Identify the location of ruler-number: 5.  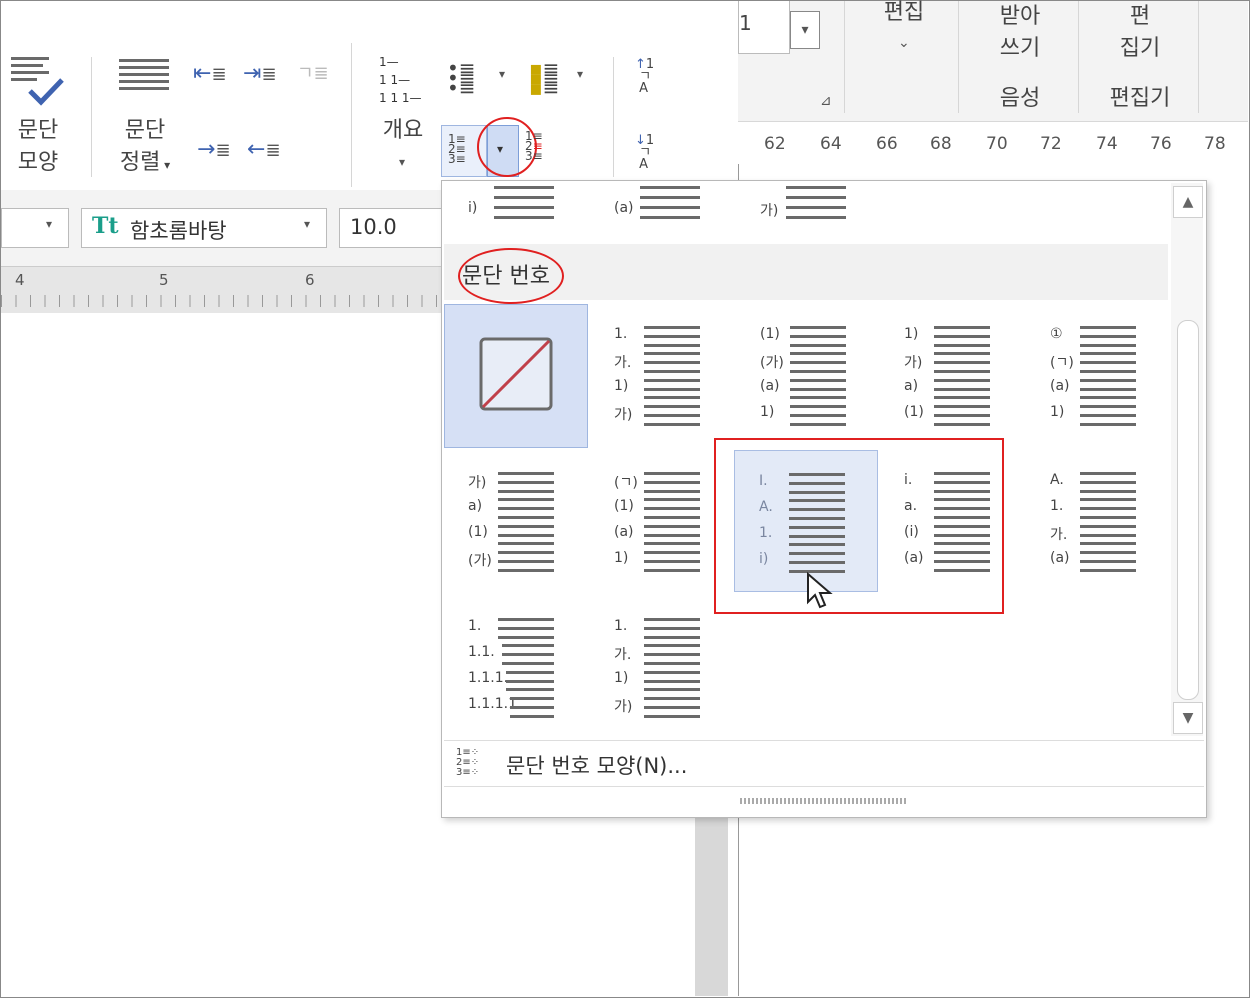
(164, 280).